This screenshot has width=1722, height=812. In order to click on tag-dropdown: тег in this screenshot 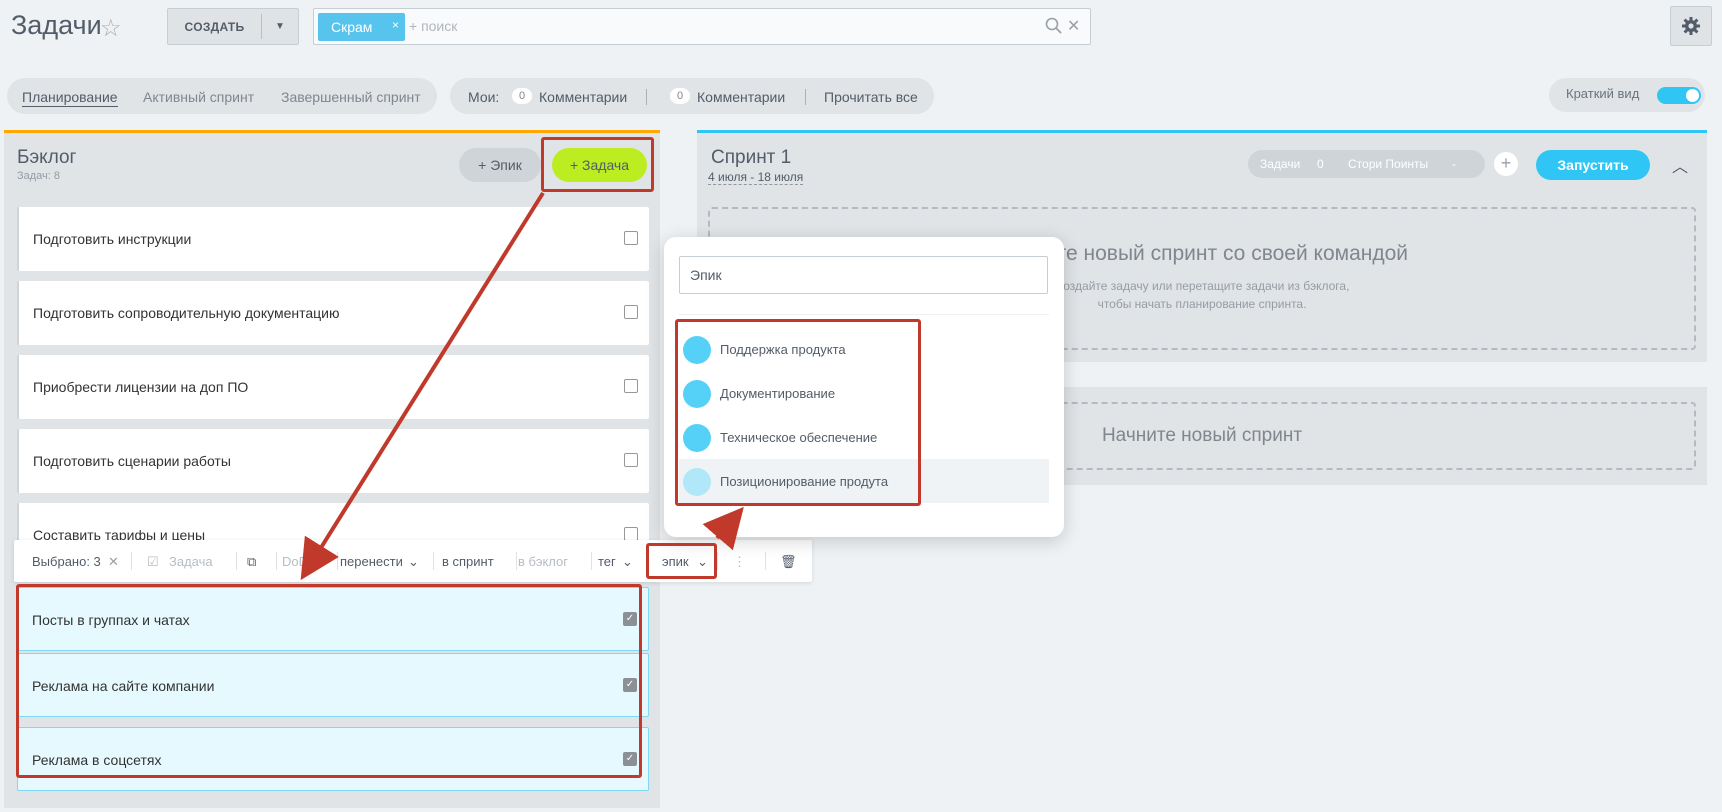, I will do `click(607, 561)`.